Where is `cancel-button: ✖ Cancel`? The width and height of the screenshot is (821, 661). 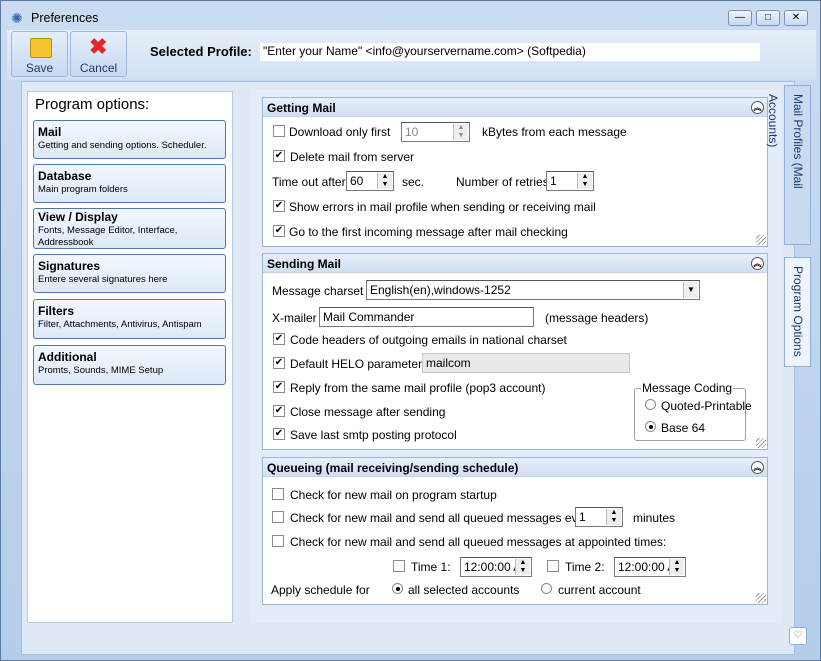 cancel-button: ✖ Cancel is located at coordinates (98, 54).